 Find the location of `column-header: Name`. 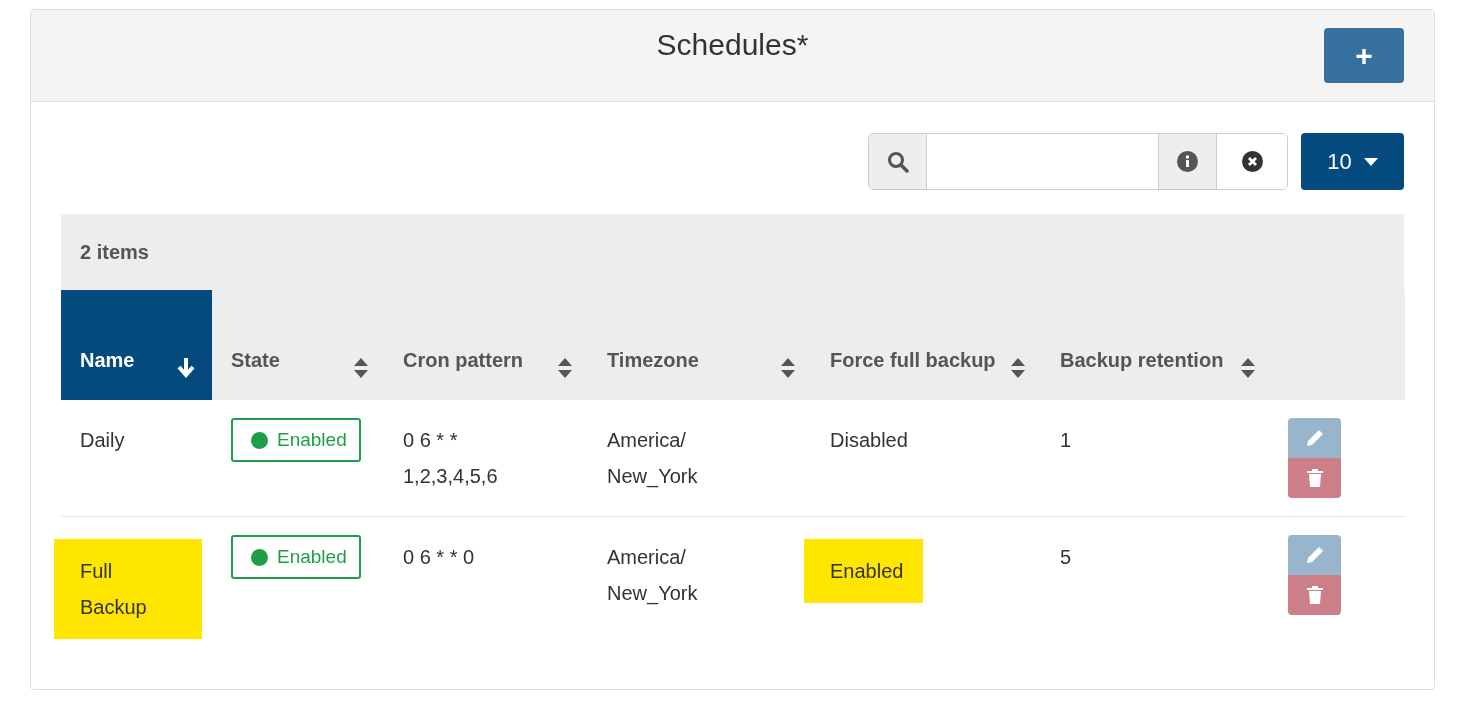

column-header: Name is located at coordinates (136, 345).